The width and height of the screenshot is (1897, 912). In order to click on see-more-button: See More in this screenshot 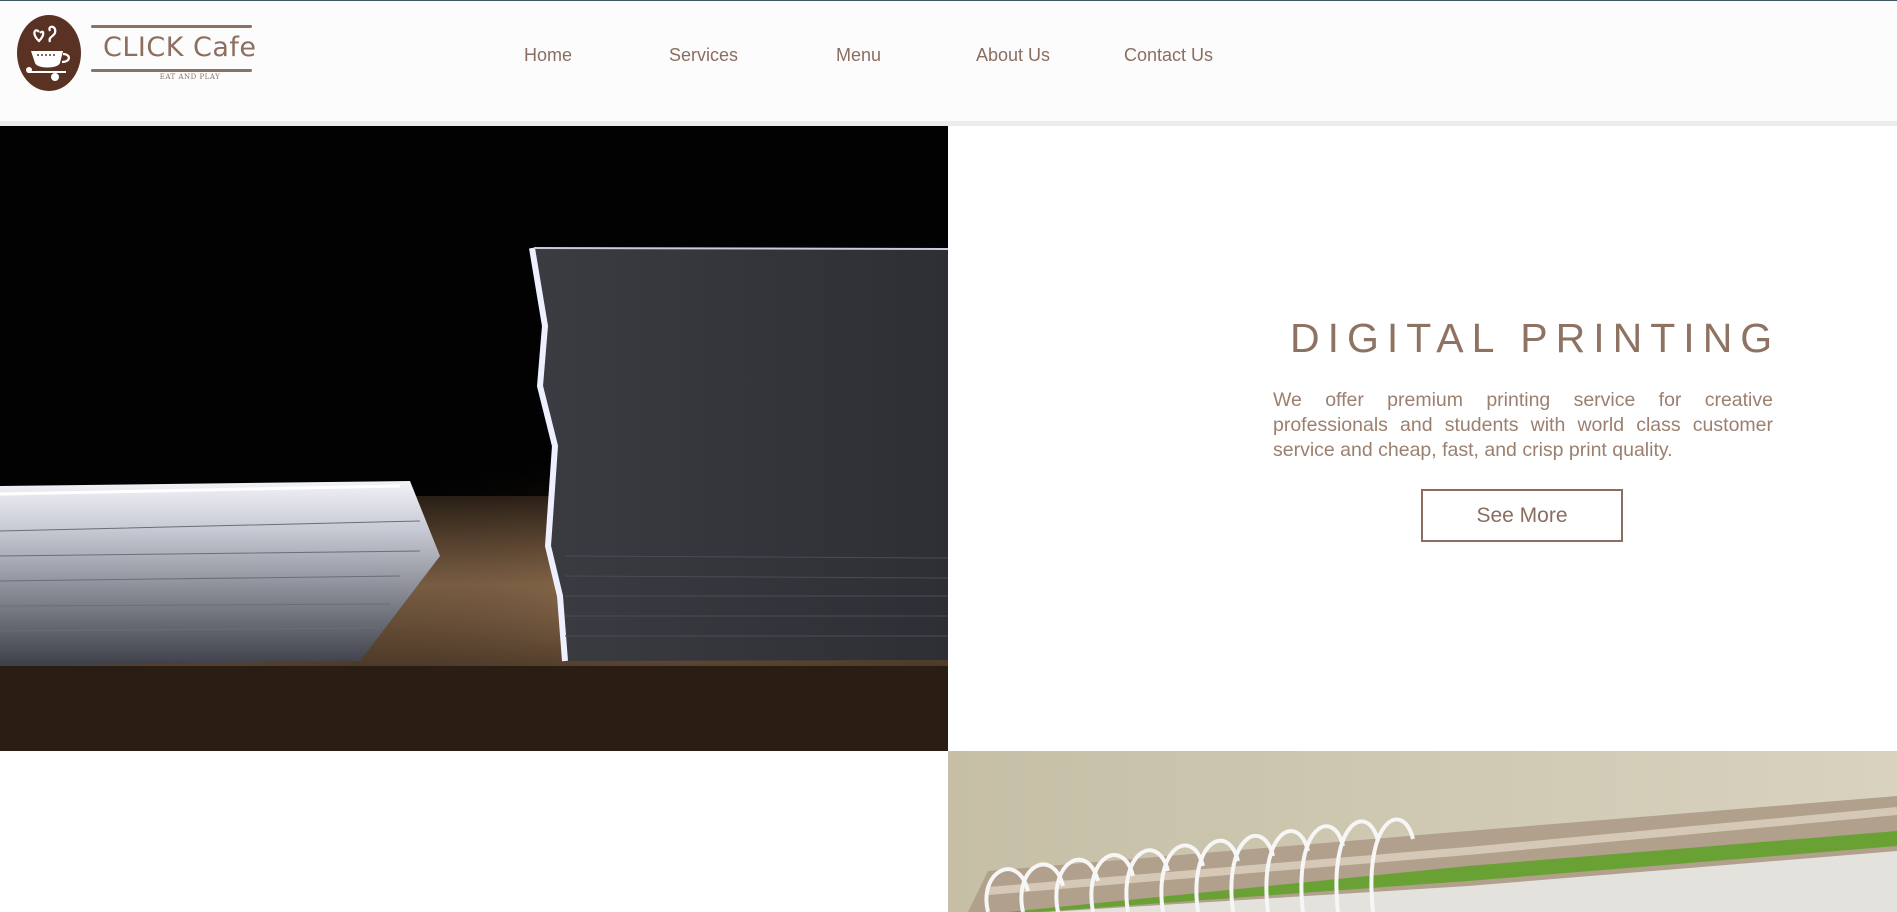, I will do `click(1522, 515)`.